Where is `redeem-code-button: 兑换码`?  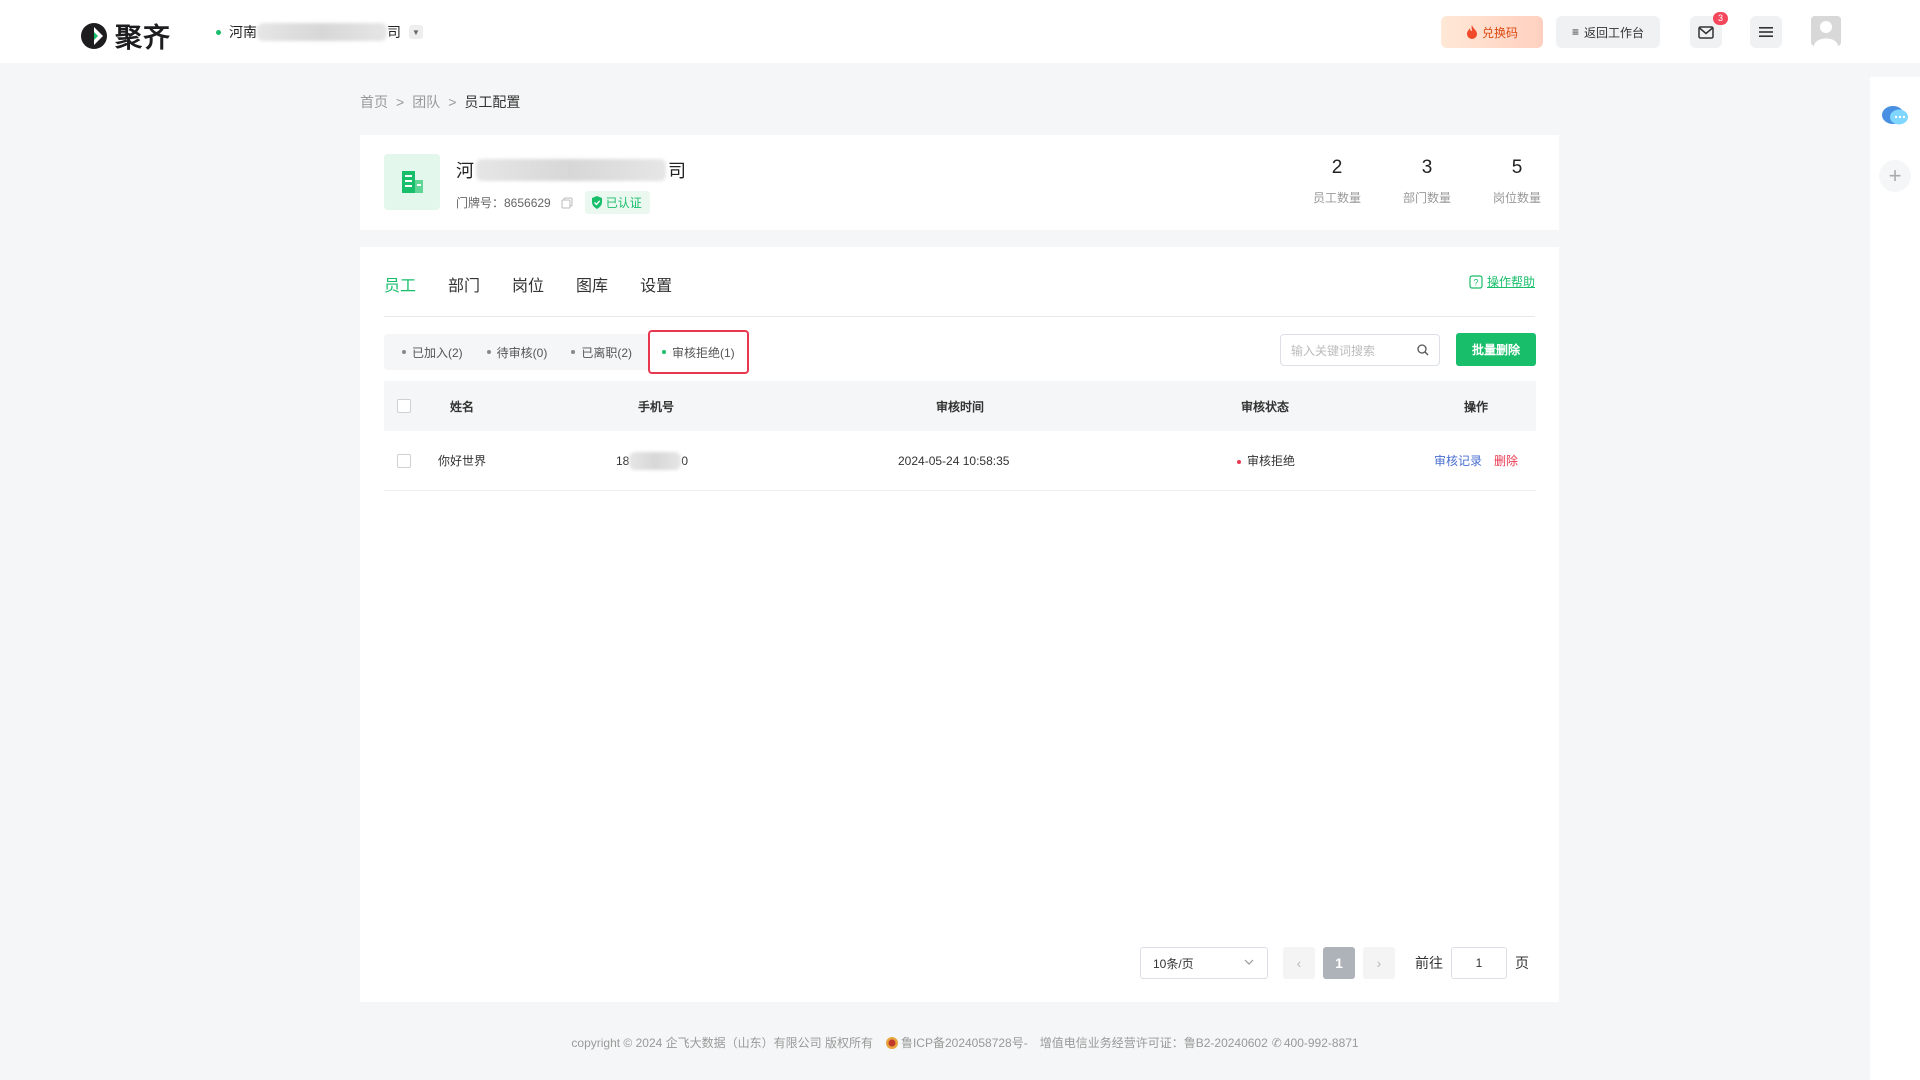 redeem-code-button: 兑换码 is located at coordinates (1492, 32).